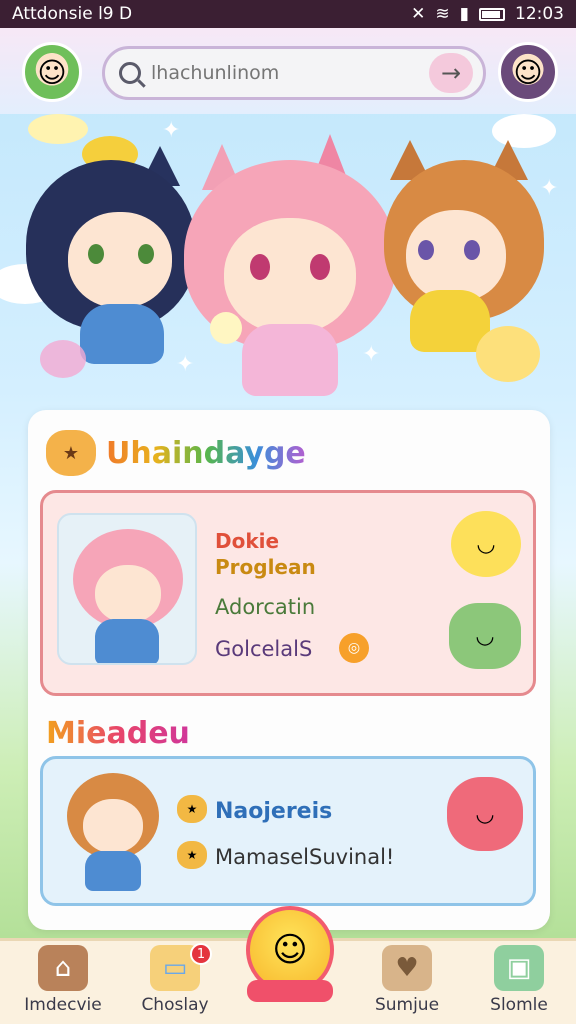  Describe the element at coordinates (265, 607) in the screenshot. I see `card-subtitle: Adorcatin` at that location.